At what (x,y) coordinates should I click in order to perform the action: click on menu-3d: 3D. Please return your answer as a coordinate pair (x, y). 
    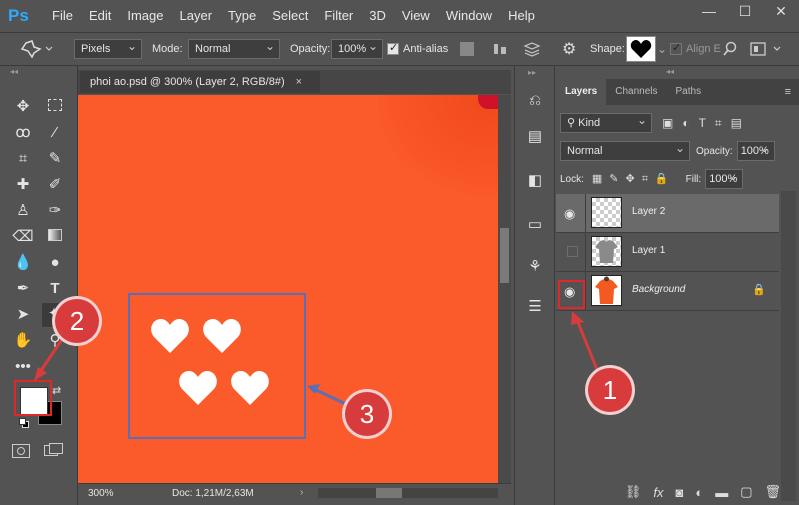
    Looking at the image, I should click on (377, 16).